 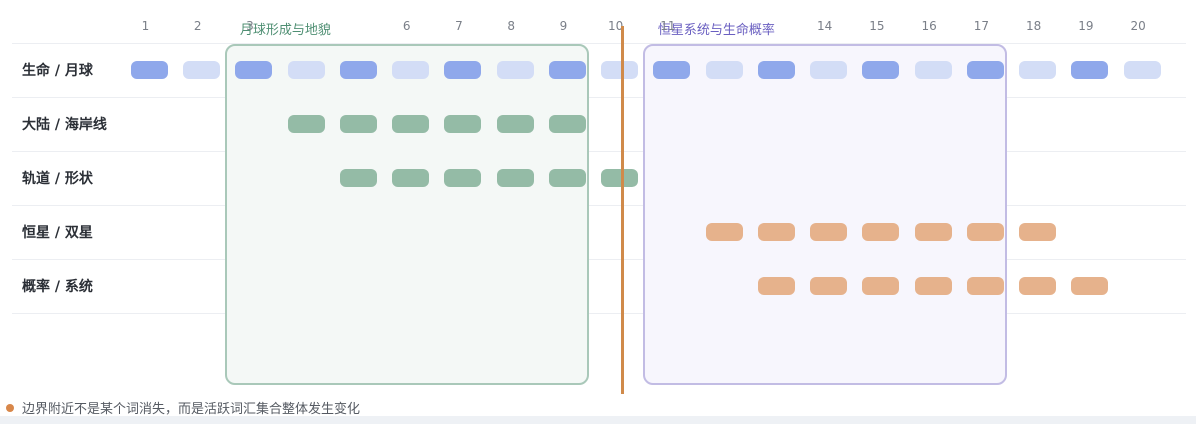 I want to click on footnote: 边界附近不是某个词消失，而是活跃词汇集合整体发生变化, so click(x=183, y=407).